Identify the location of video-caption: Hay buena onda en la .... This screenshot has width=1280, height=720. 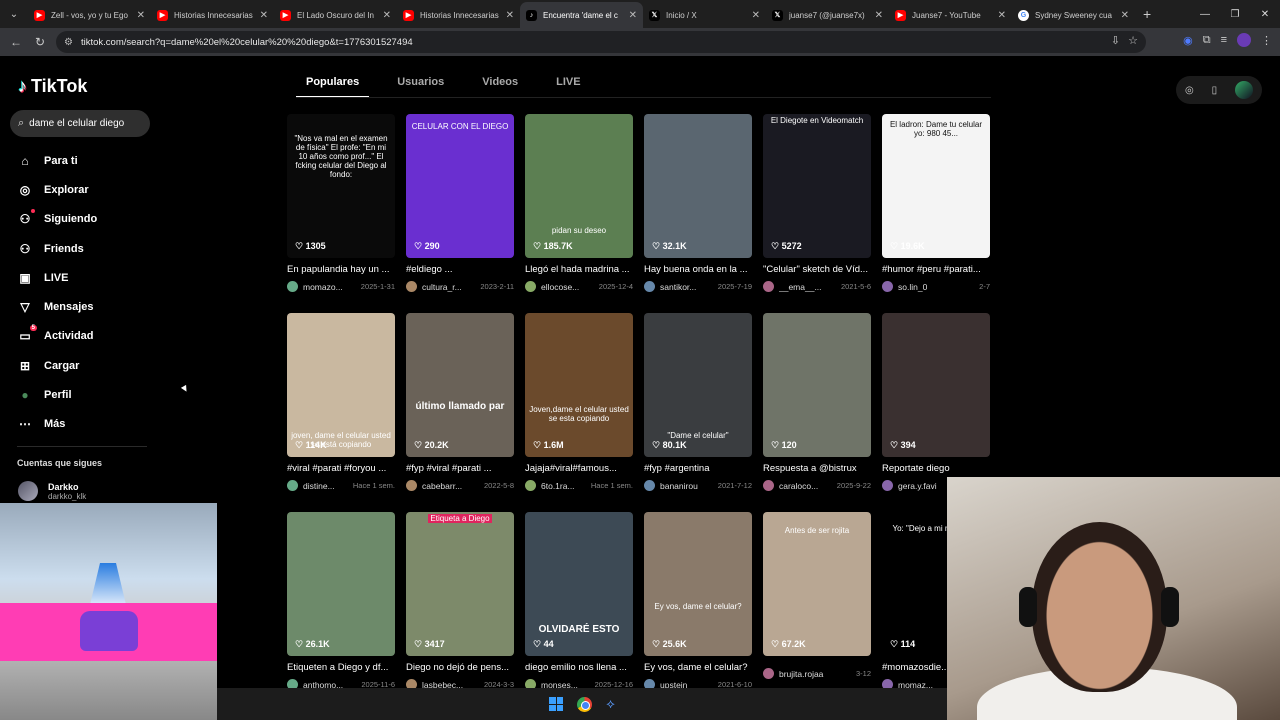
(698, 269).